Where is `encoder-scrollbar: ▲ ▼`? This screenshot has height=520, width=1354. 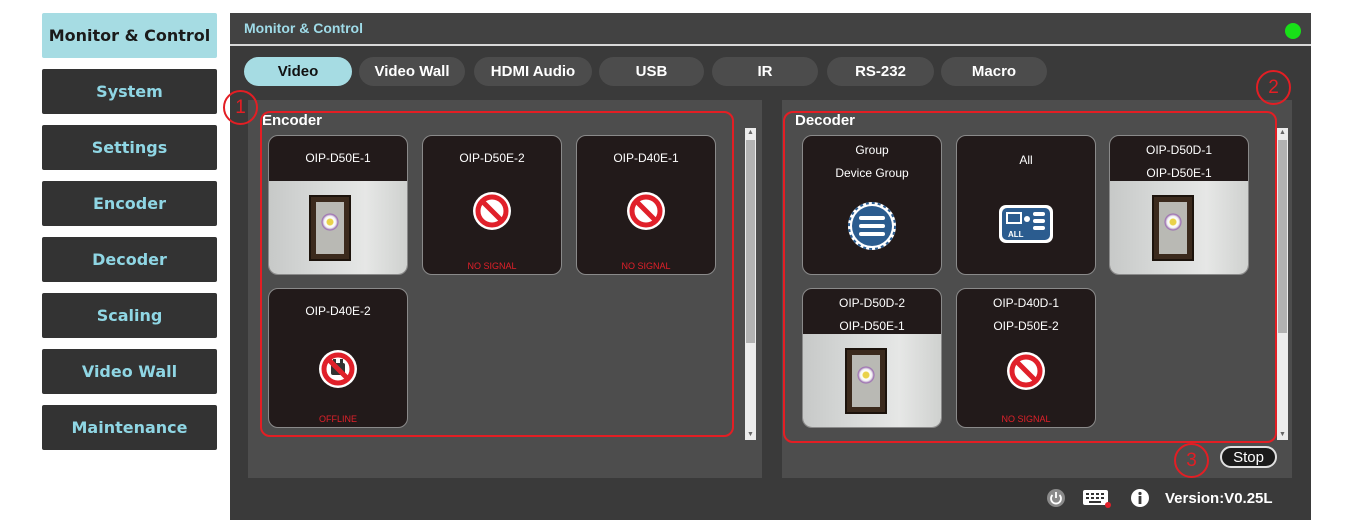 encoder-scrollbar: ▲ ▼ is located at coordinates (750, 284).